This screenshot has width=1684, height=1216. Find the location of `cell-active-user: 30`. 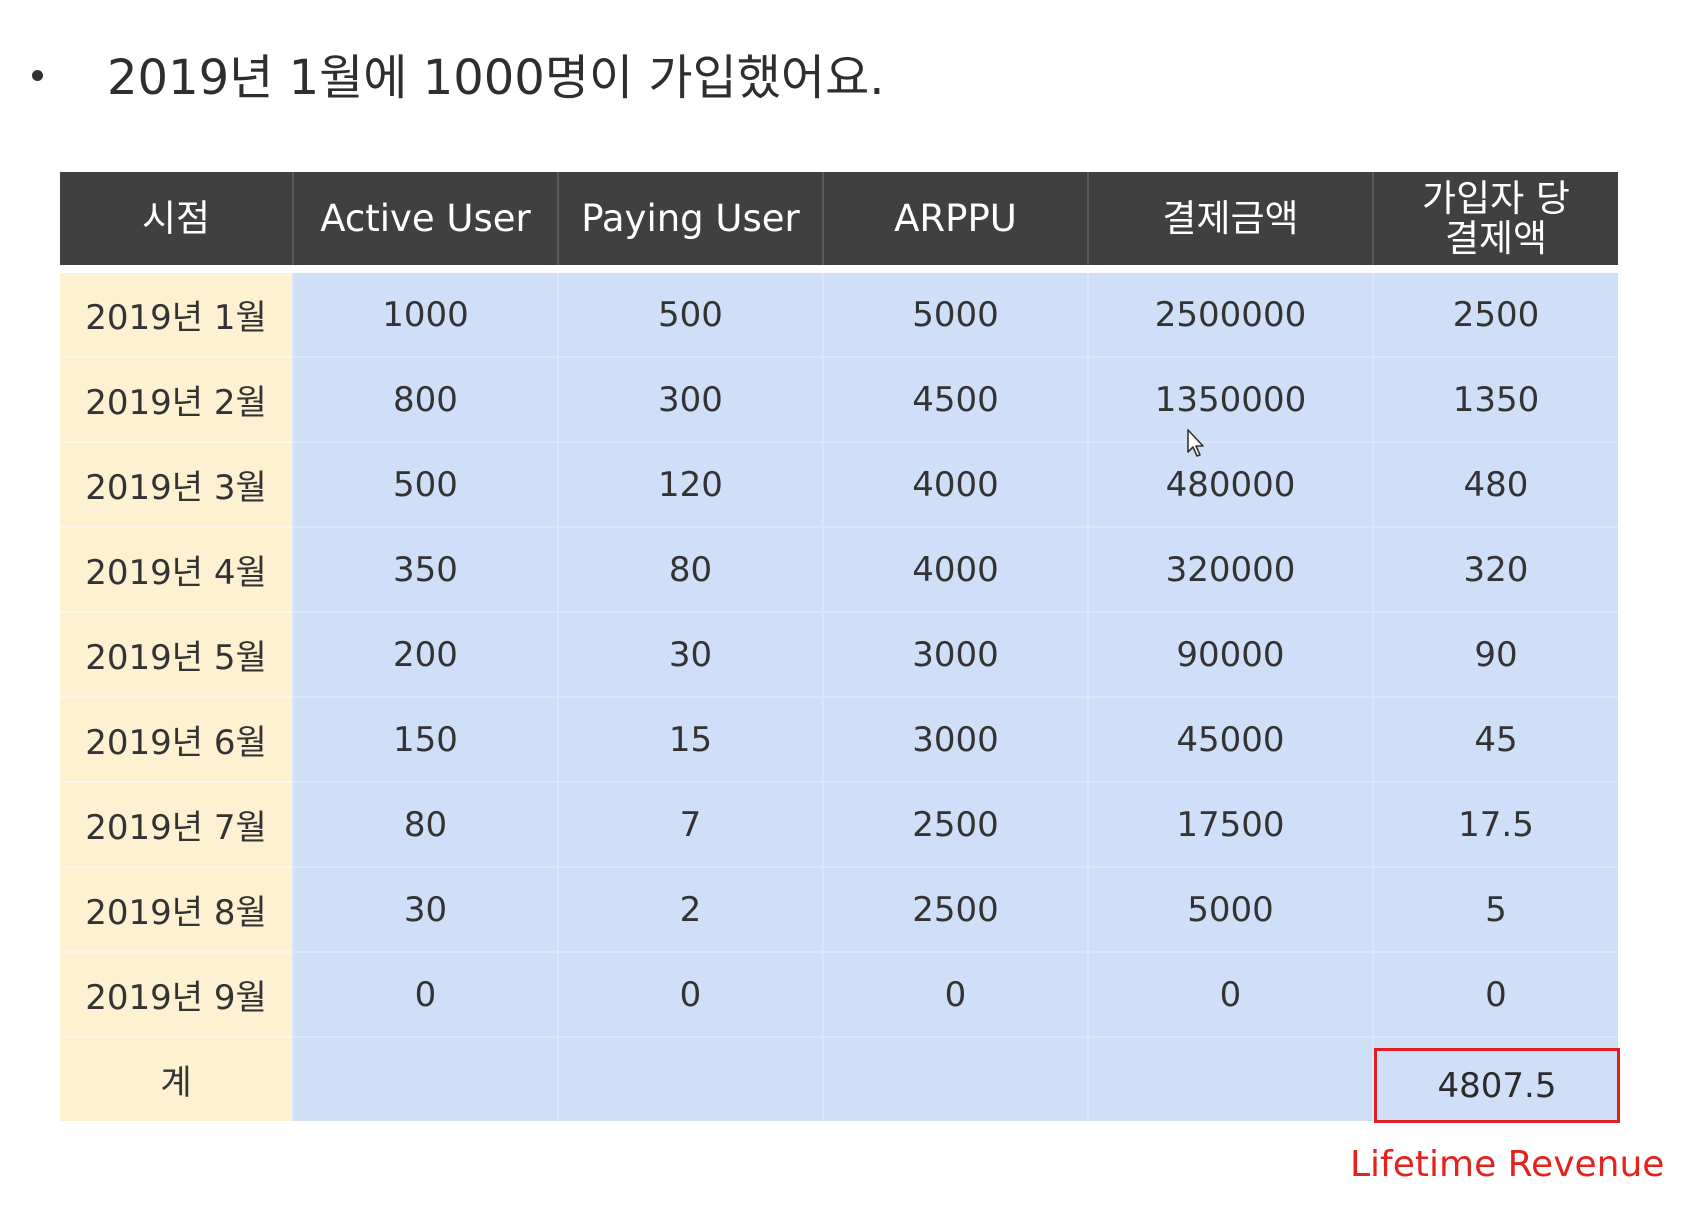

cell-active-user: 30 is located at coordinates (425, 909).